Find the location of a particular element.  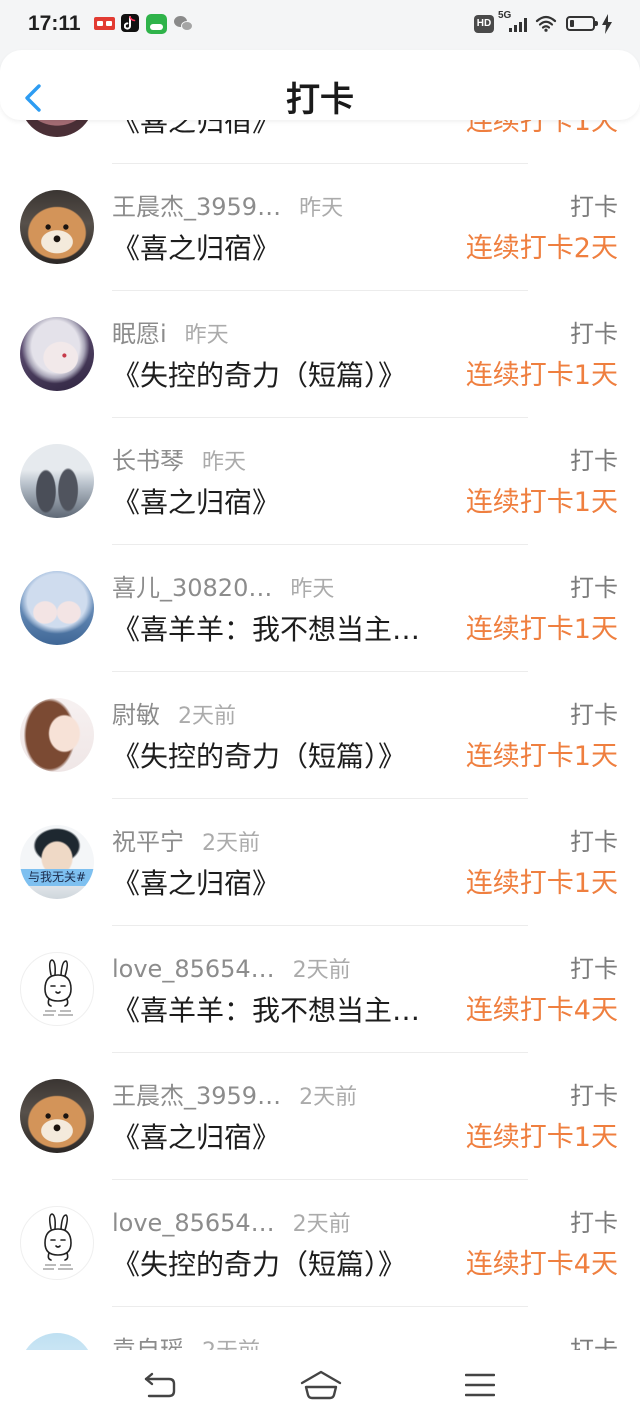

avatar-caption: 与我无关# is located at coordinates (57, 877).